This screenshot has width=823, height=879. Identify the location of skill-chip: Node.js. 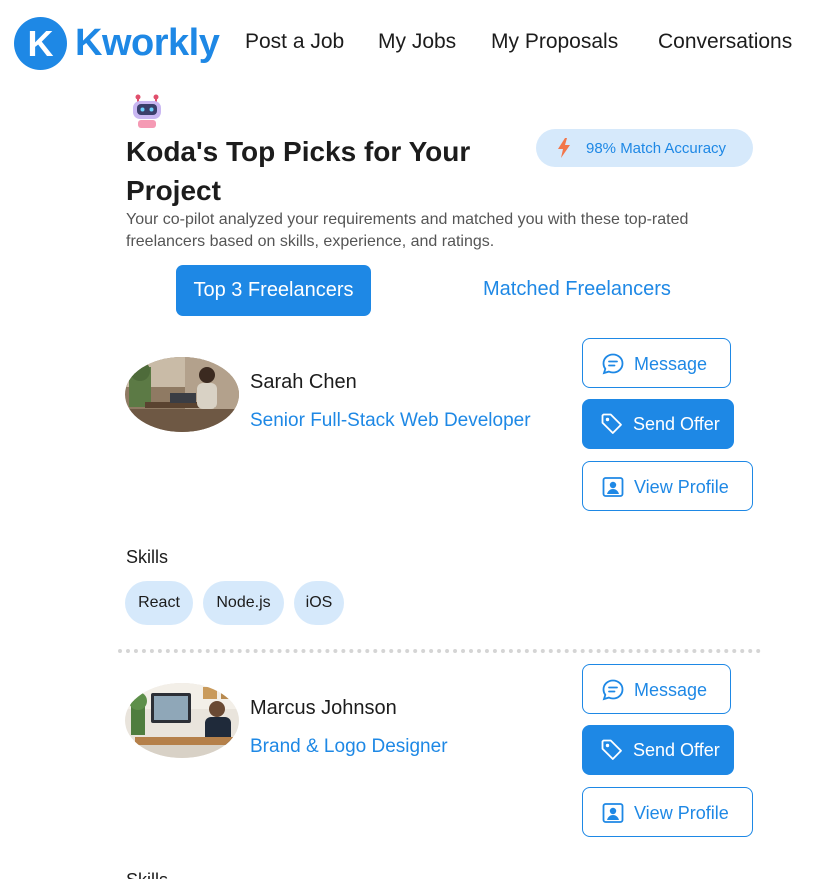
(243, 603).